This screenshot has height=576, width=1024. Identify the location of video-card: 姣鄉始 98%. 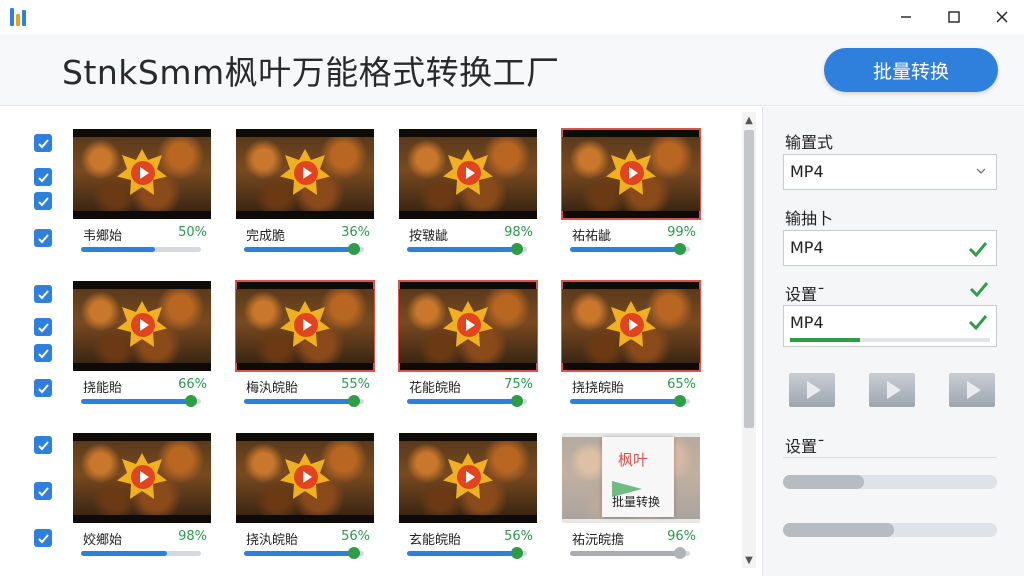
(142, 501).